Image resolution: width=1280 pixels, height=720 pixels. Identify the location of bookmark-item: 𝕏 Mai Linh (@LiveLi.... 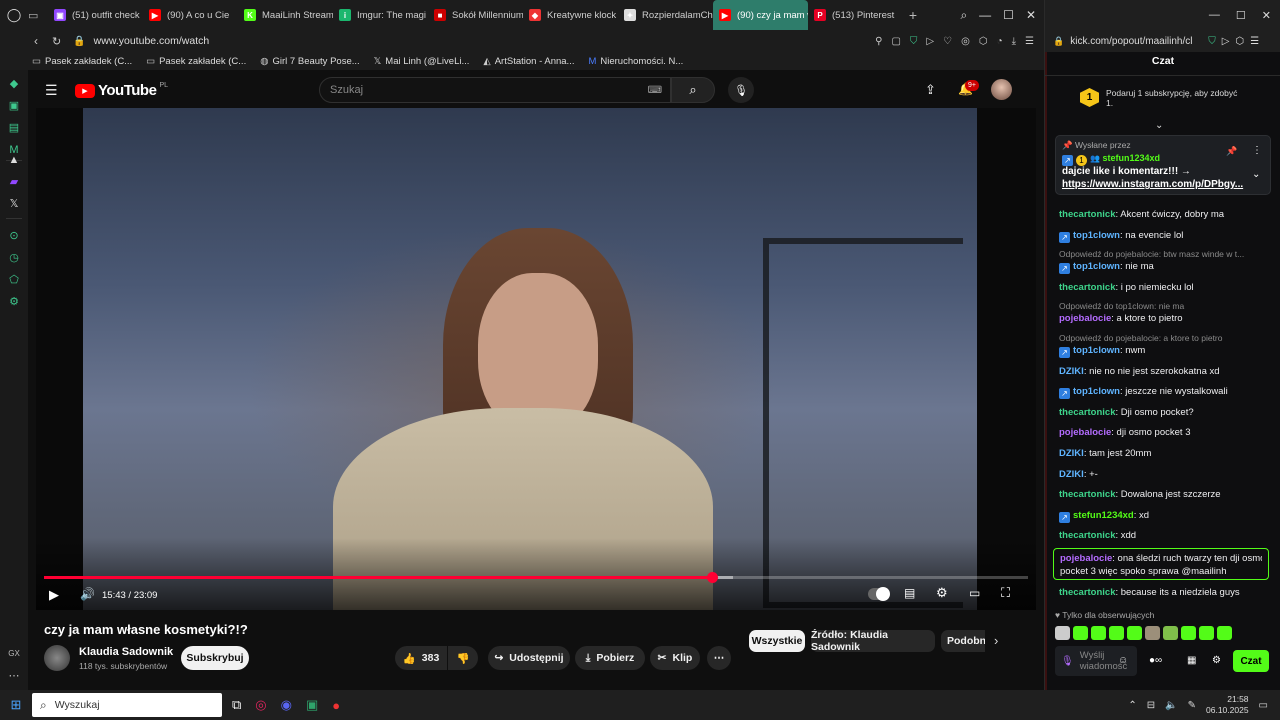
(422, 61).